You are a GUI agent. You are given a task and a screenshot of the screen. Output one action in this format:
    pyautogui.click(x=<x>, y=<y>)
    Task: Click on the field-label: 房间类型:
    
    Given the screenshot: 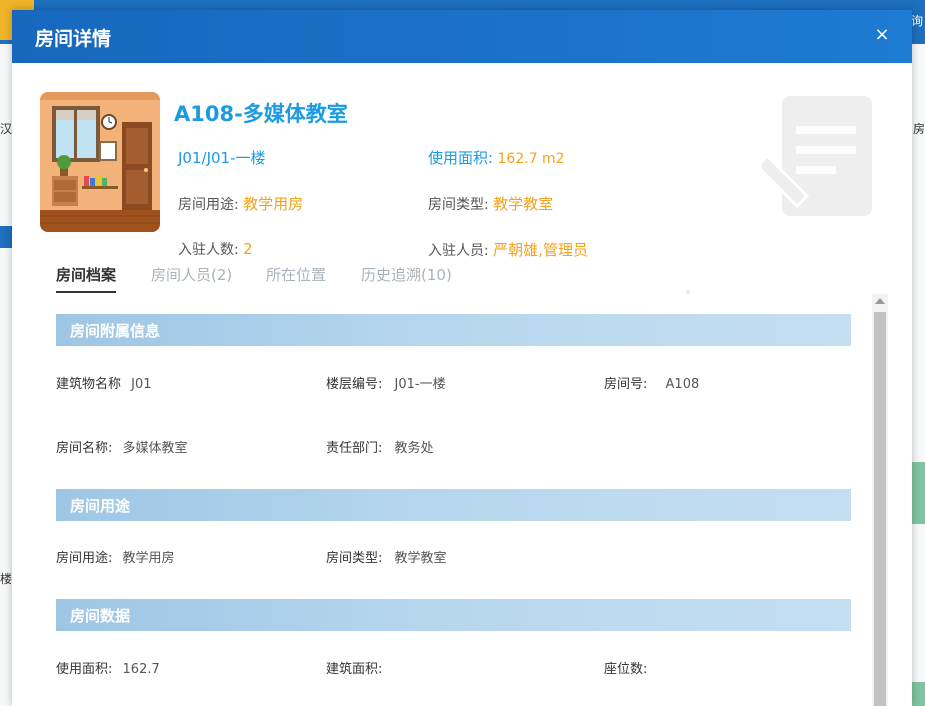 What is the action you would take?
    pyautogui.click(x=354, y=558)
    